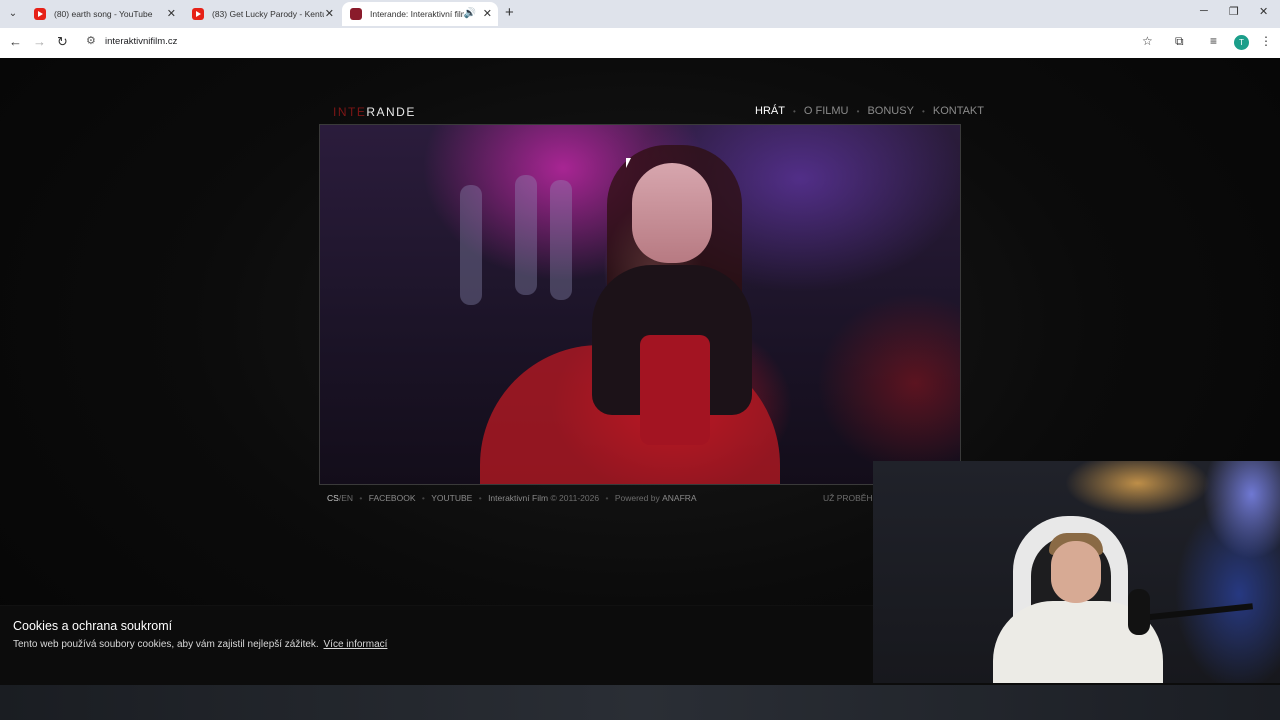 The width and height of the screenshot is (1280, 720). I want to click on tab-earth-song: (80) earth song - YouTube ✕, so click(104, 14).